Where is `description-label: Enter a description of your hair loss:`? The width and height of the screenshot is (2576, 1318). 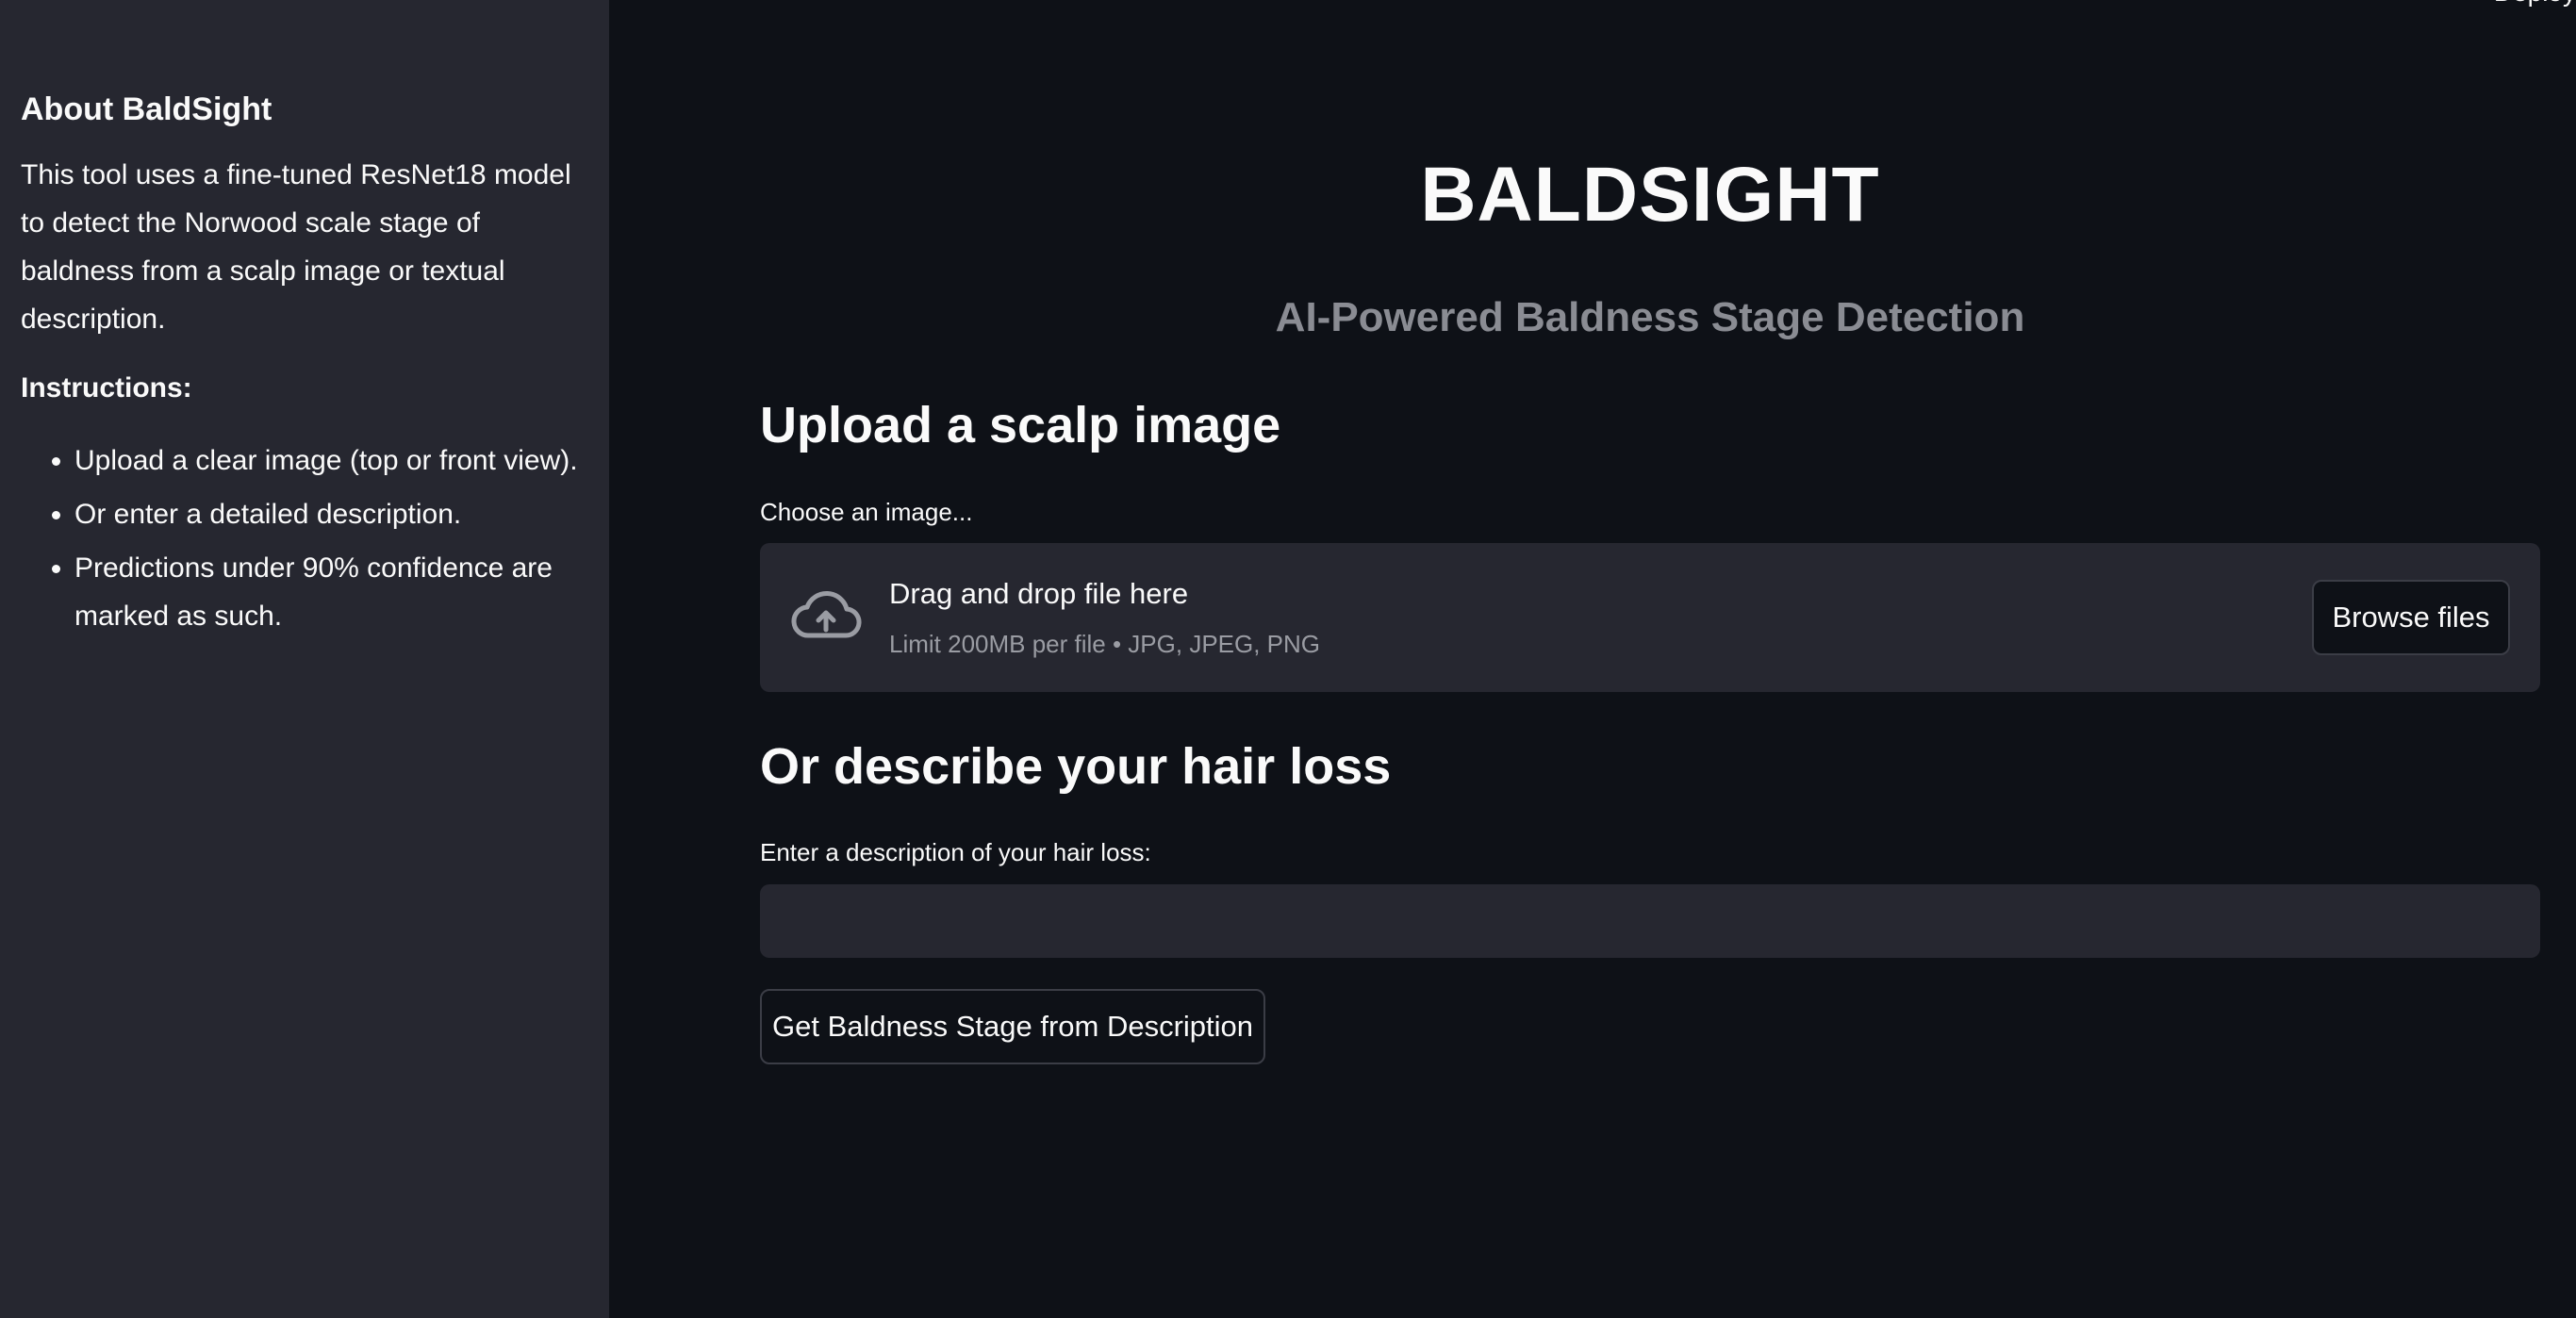
description-label: Enter a description of your hair loss: is located at coordinates (955, 852).